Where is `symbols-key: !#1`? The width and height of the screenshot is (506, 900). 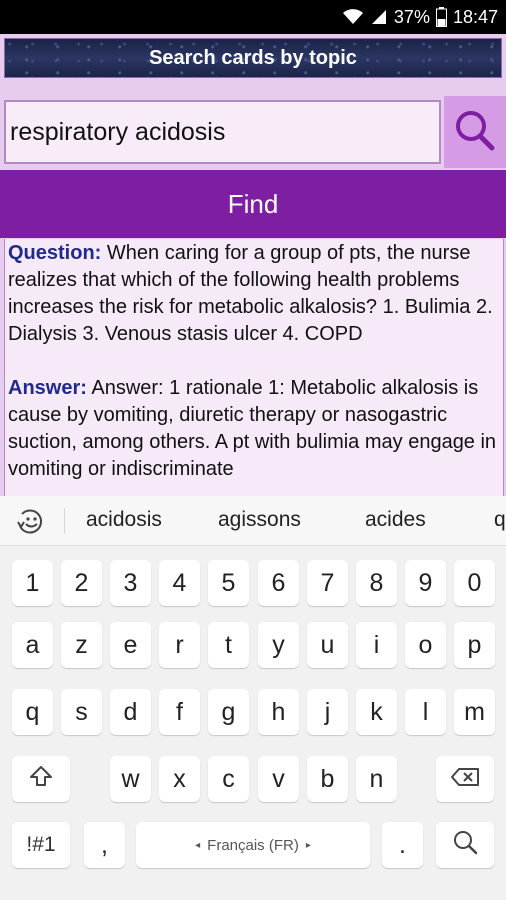 symbols-key: !#1 is located at coordinates (41, 845).